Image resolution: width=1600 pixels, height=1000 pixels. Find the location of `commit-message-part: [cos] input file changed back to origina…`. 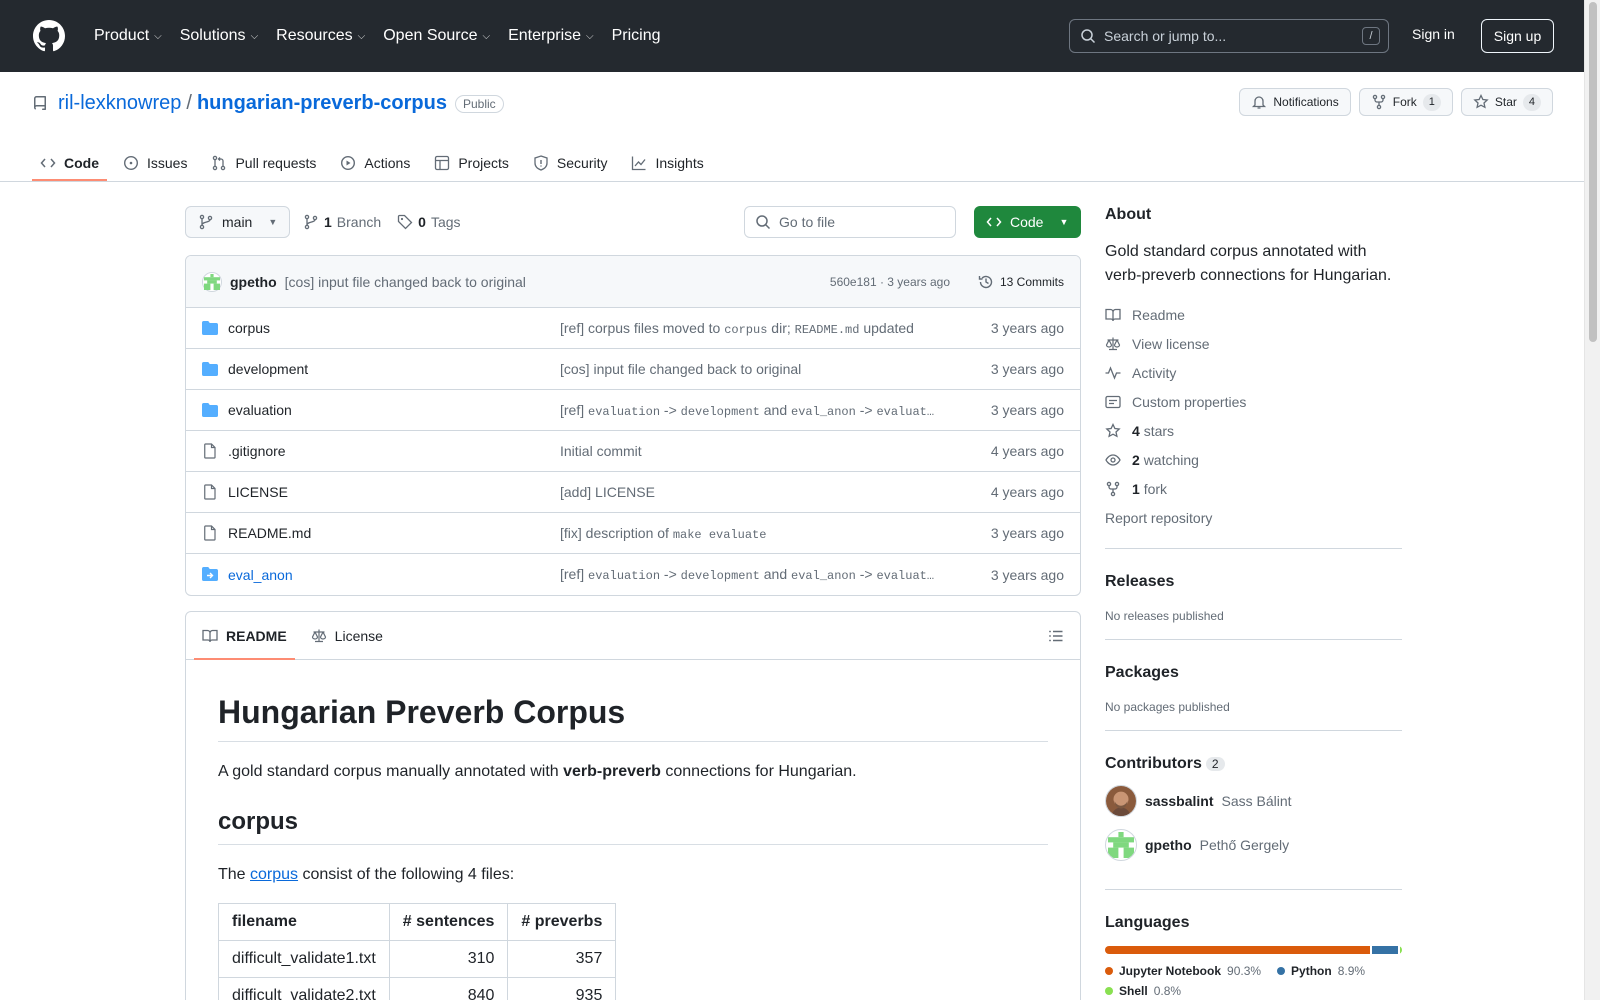

commit-message-part: [cos] input file changed back to origina… is located at coordinates (681, 369).